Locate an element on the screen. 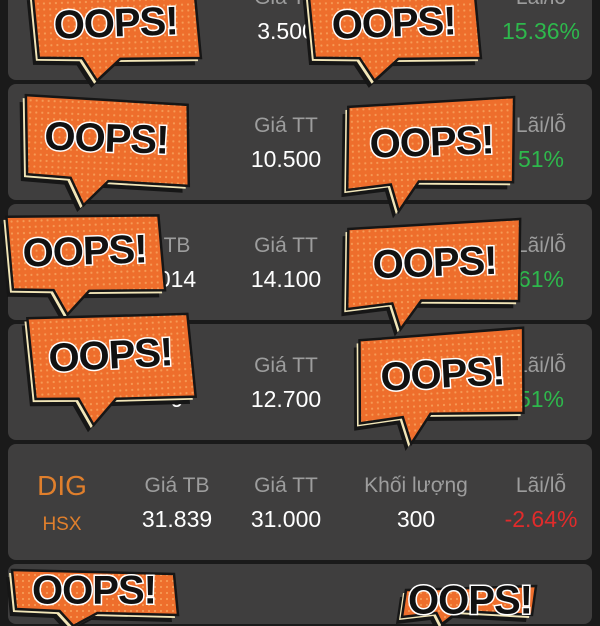  symbol-code: DIG is located at coordinates (62, 485).